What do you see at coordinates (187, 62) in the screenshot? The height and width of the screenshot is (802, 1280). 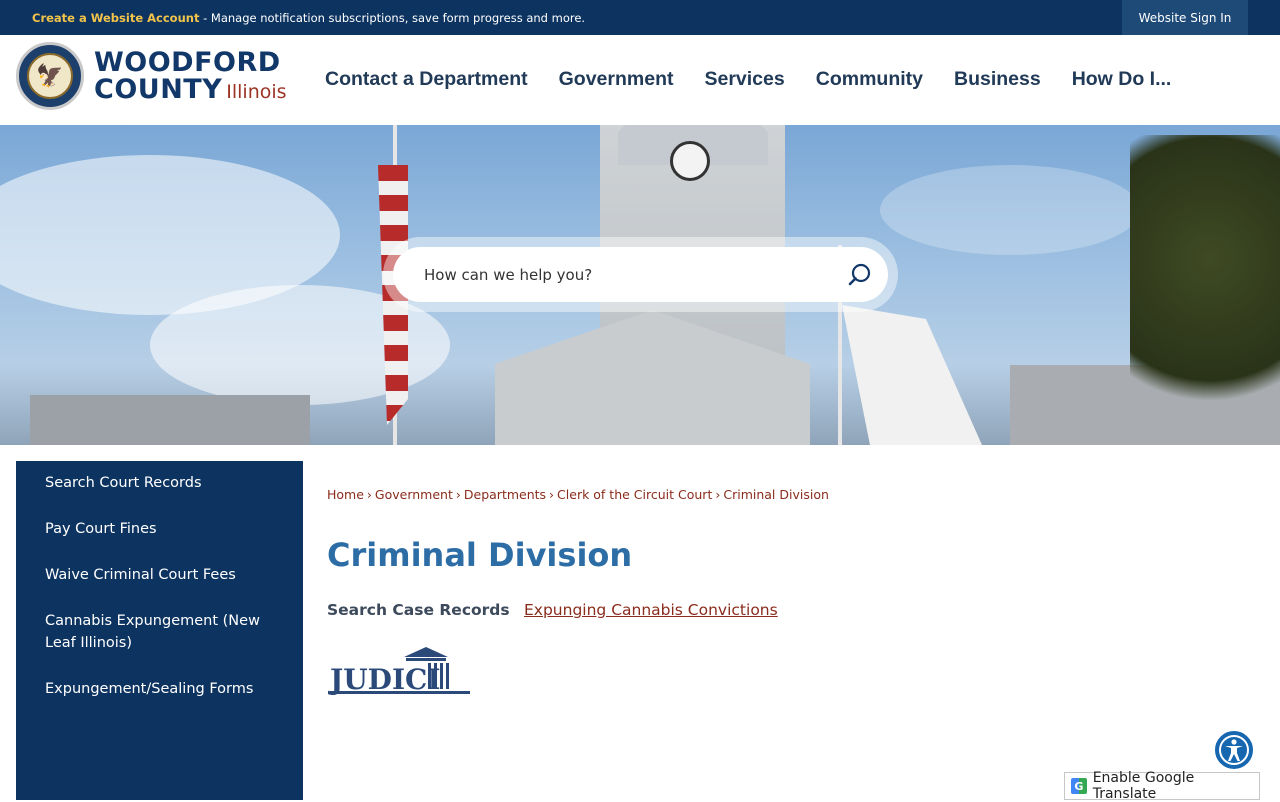 I see `logo-line-1: WOODFORD` at bounding box center [187, 62].